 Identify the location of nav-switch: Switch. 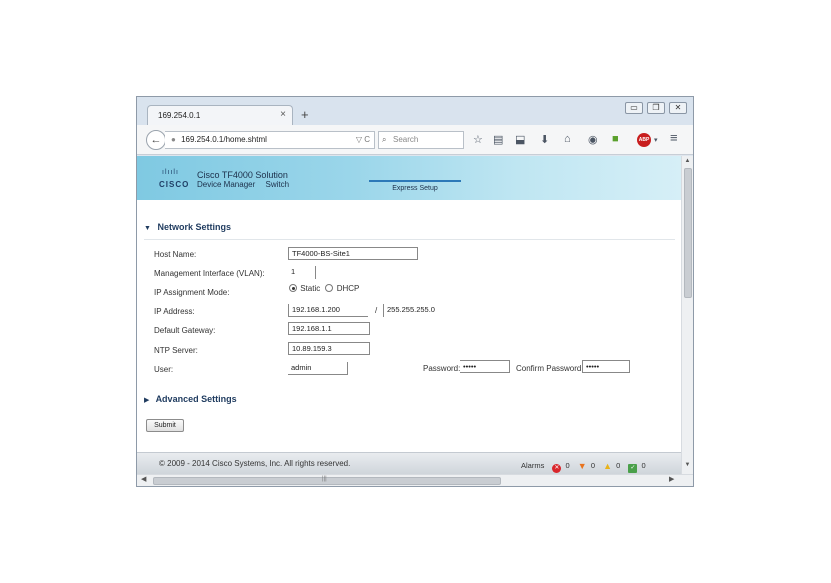
(277, 184).